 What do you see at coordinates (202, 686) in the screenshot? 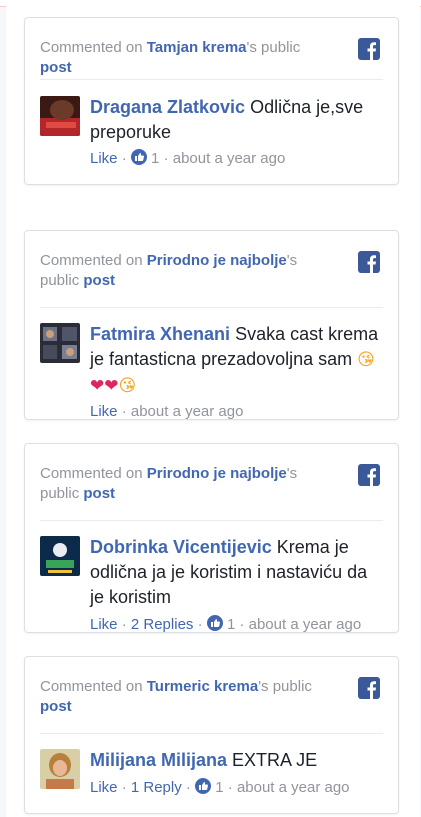
I see `page-link: Turmeric krema` at bounding box center [202, 686].